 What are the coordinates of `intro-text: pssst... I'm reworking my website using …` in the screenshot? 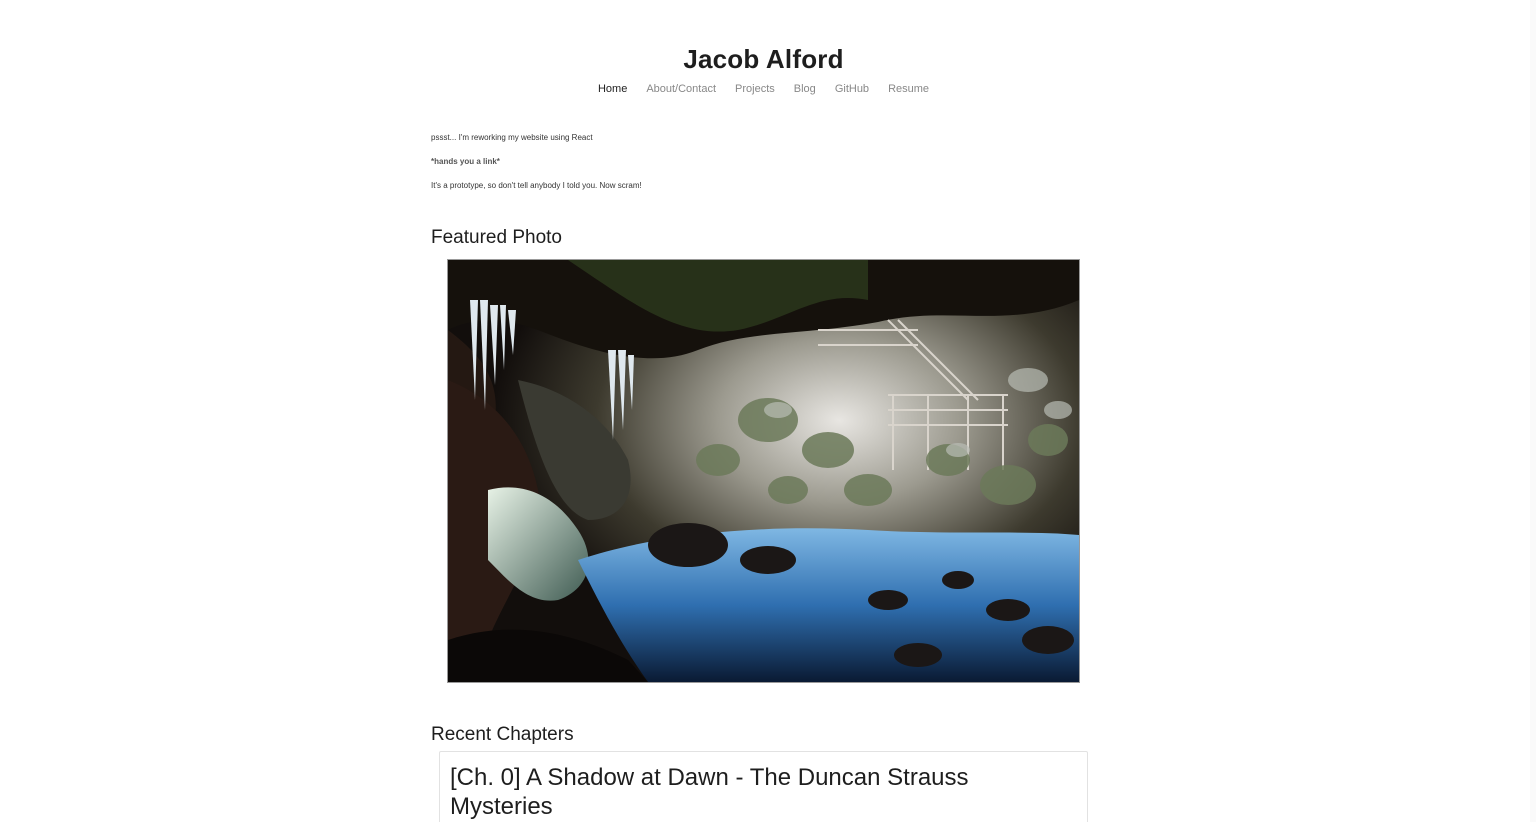 It's located at (512, 137).